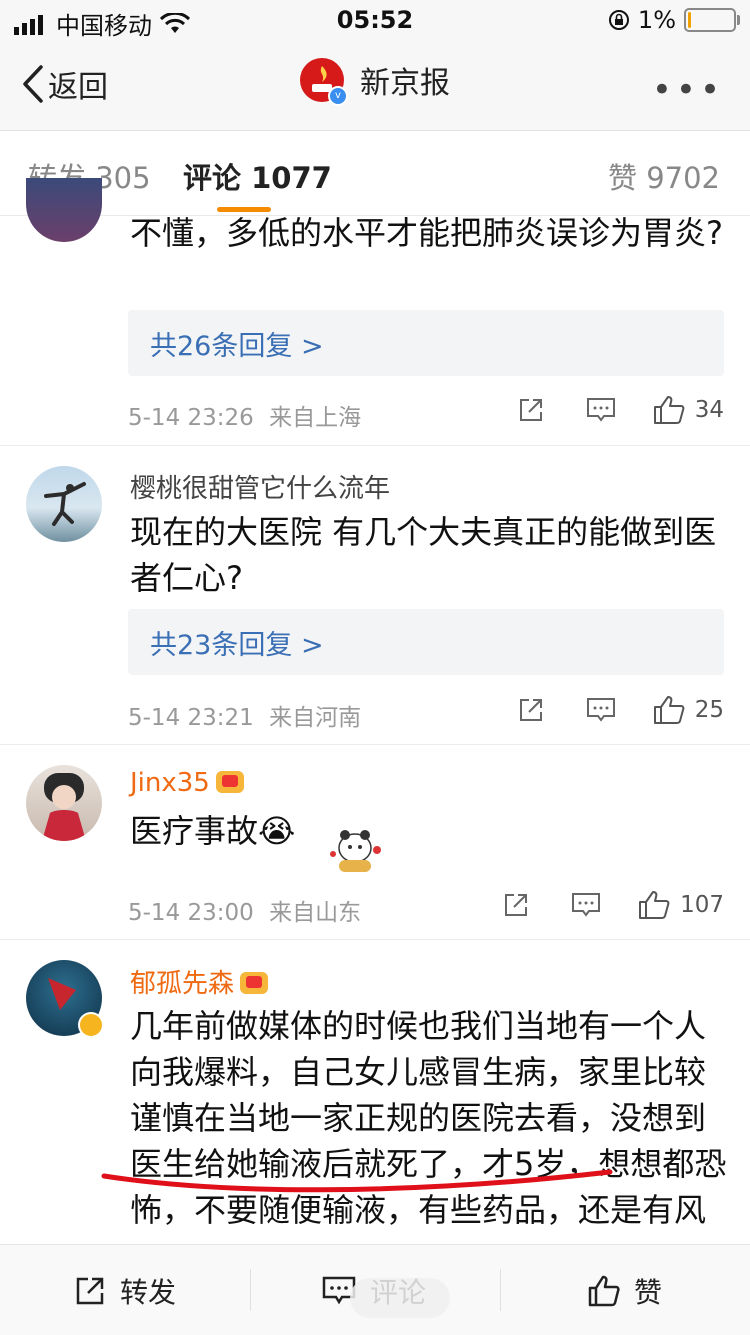 This screenshot has height=1335, width=750. I want to click on tab-comments-count: 1077, so click(291, 178).